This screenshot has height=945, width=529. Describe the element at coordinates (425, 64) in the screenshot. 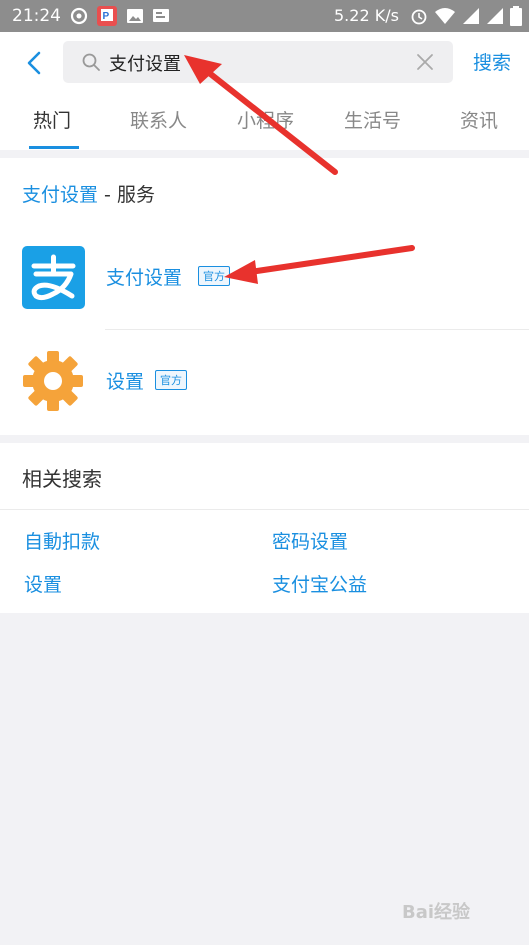

I see `clear-icon` at that location.